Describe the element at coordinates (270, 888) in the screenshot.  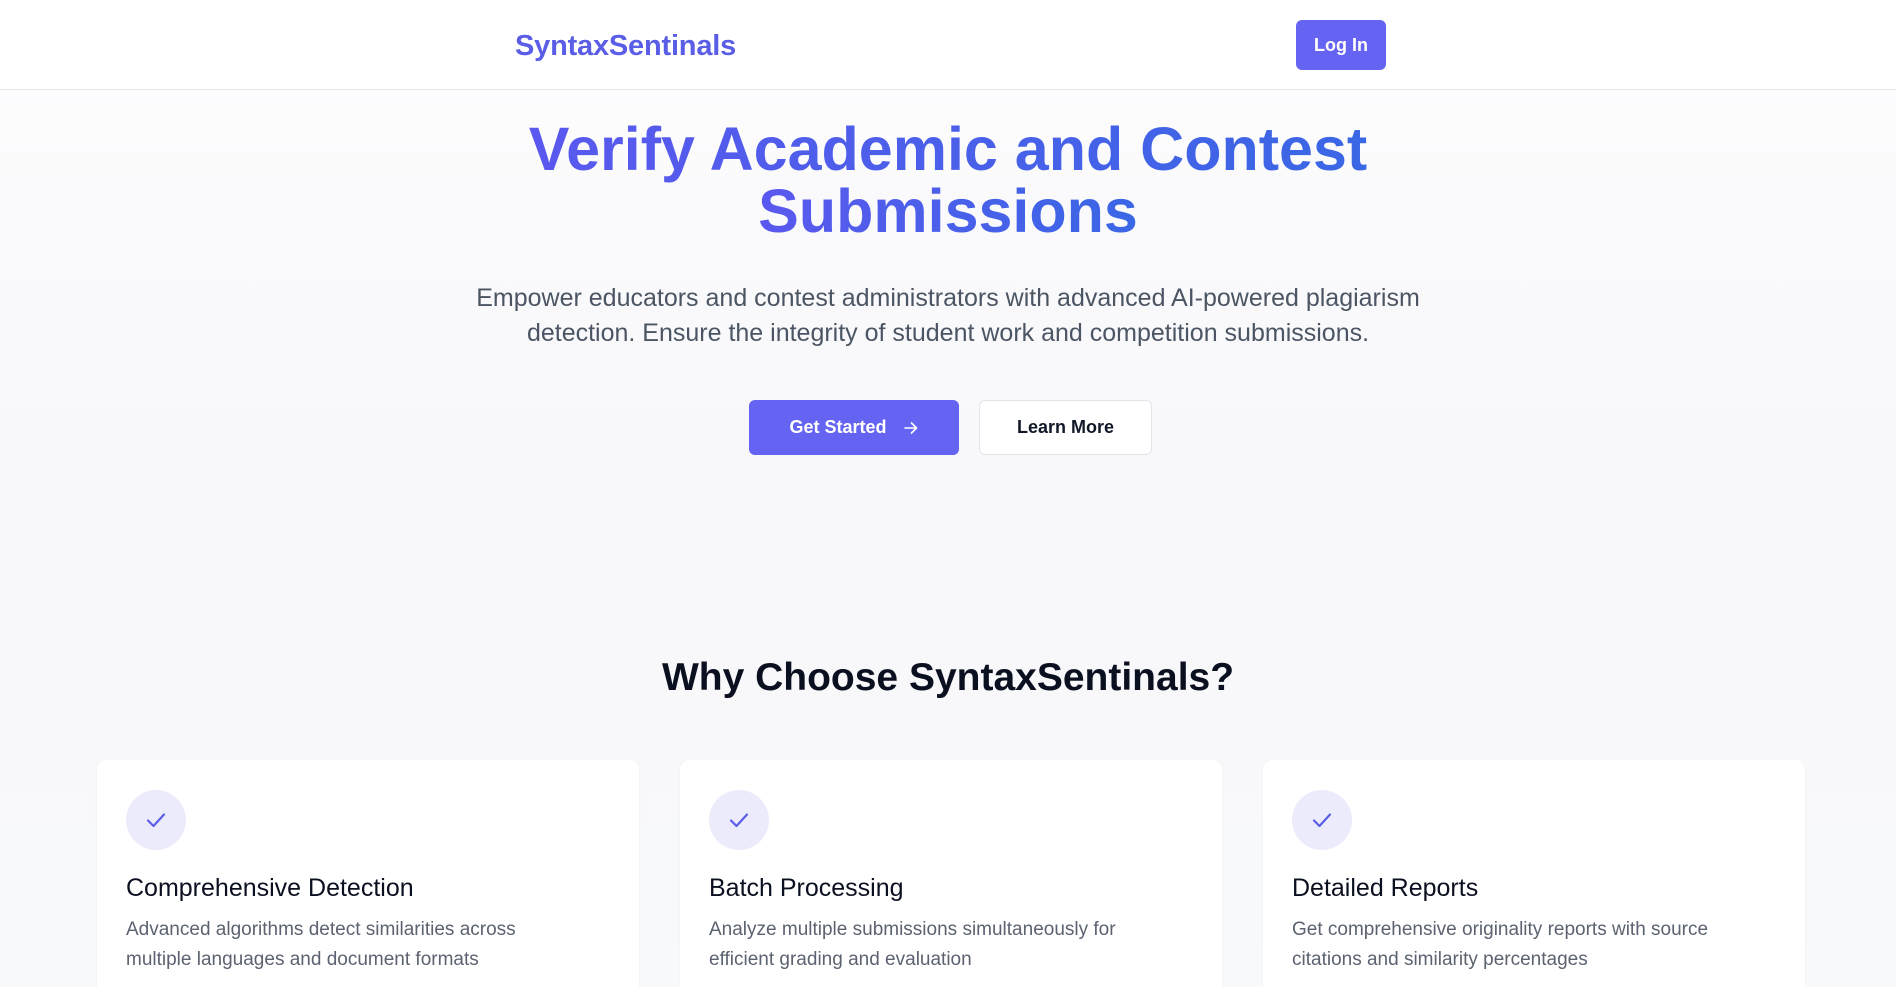
I see `feature-title: Comprehensive Detection` at that location.